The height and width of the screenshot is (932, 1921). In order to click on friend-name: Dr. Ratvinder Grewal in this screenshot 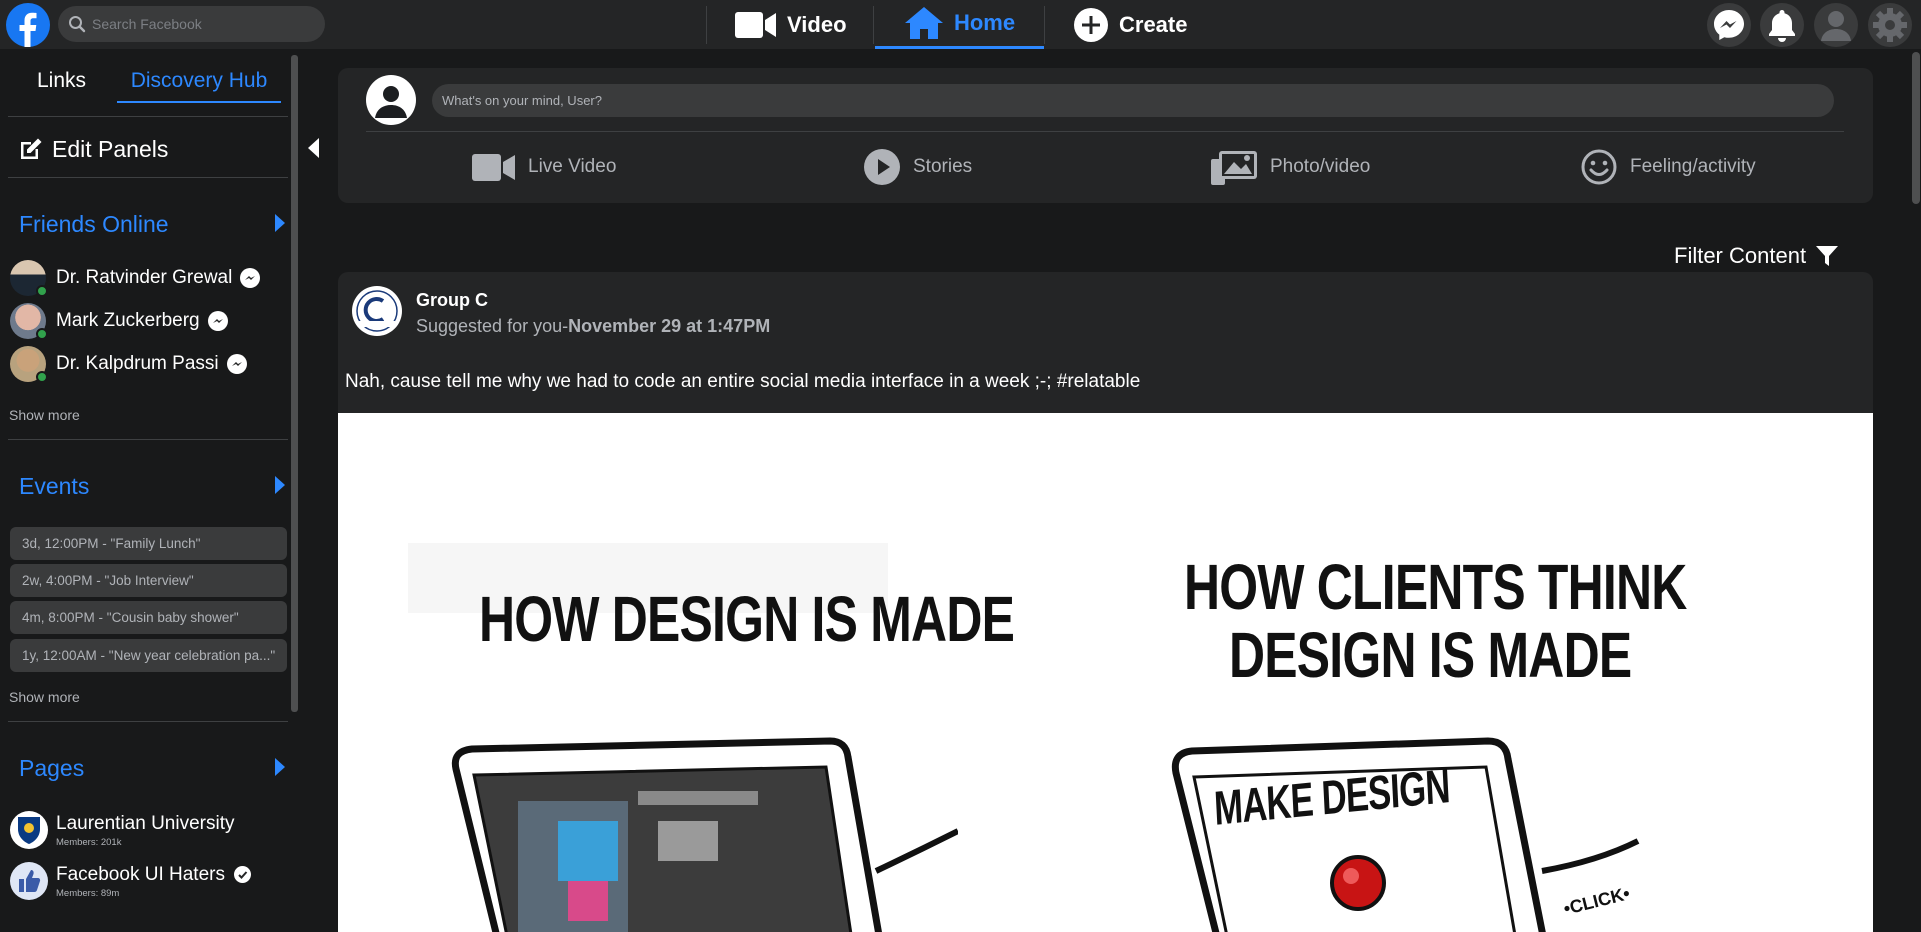, I will do `click(144, 277)`.